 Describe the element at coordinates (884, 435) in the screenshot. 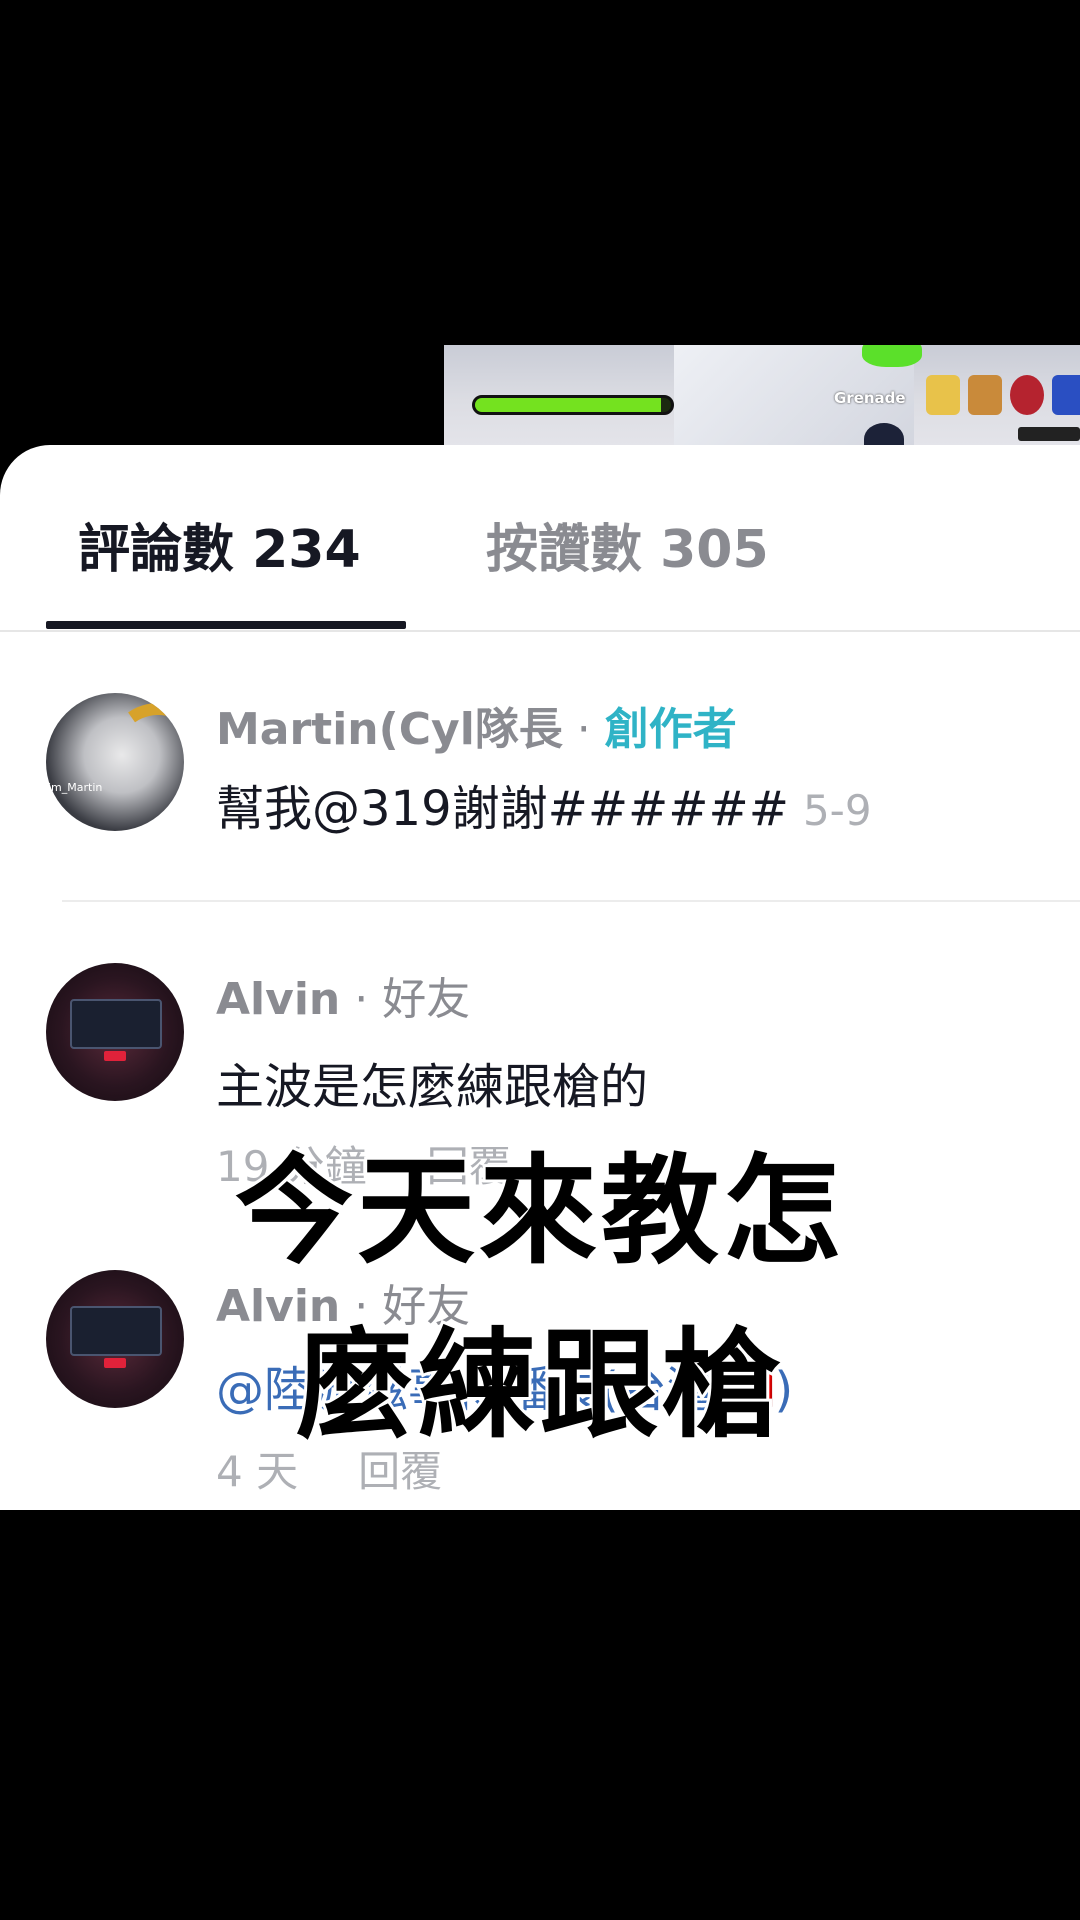

I see `game-character` at that location.